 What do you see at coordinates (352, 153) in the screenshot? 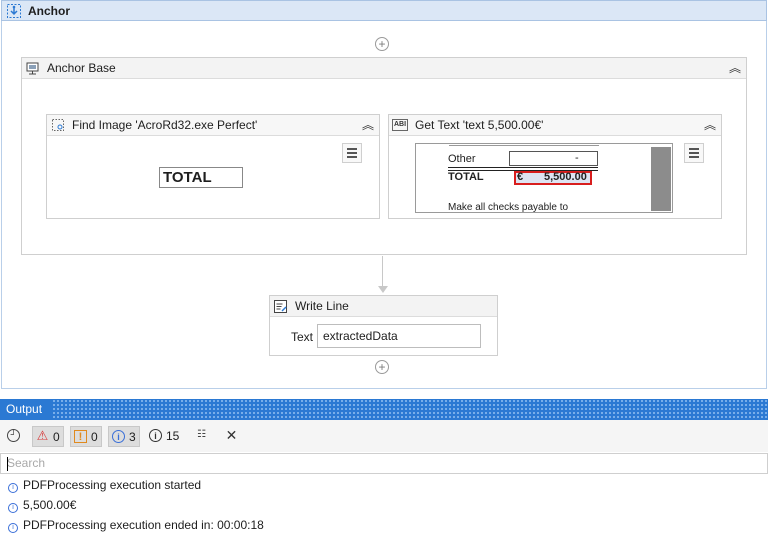
I see `find-image-menu-icon` at bounding box center [352, 153].